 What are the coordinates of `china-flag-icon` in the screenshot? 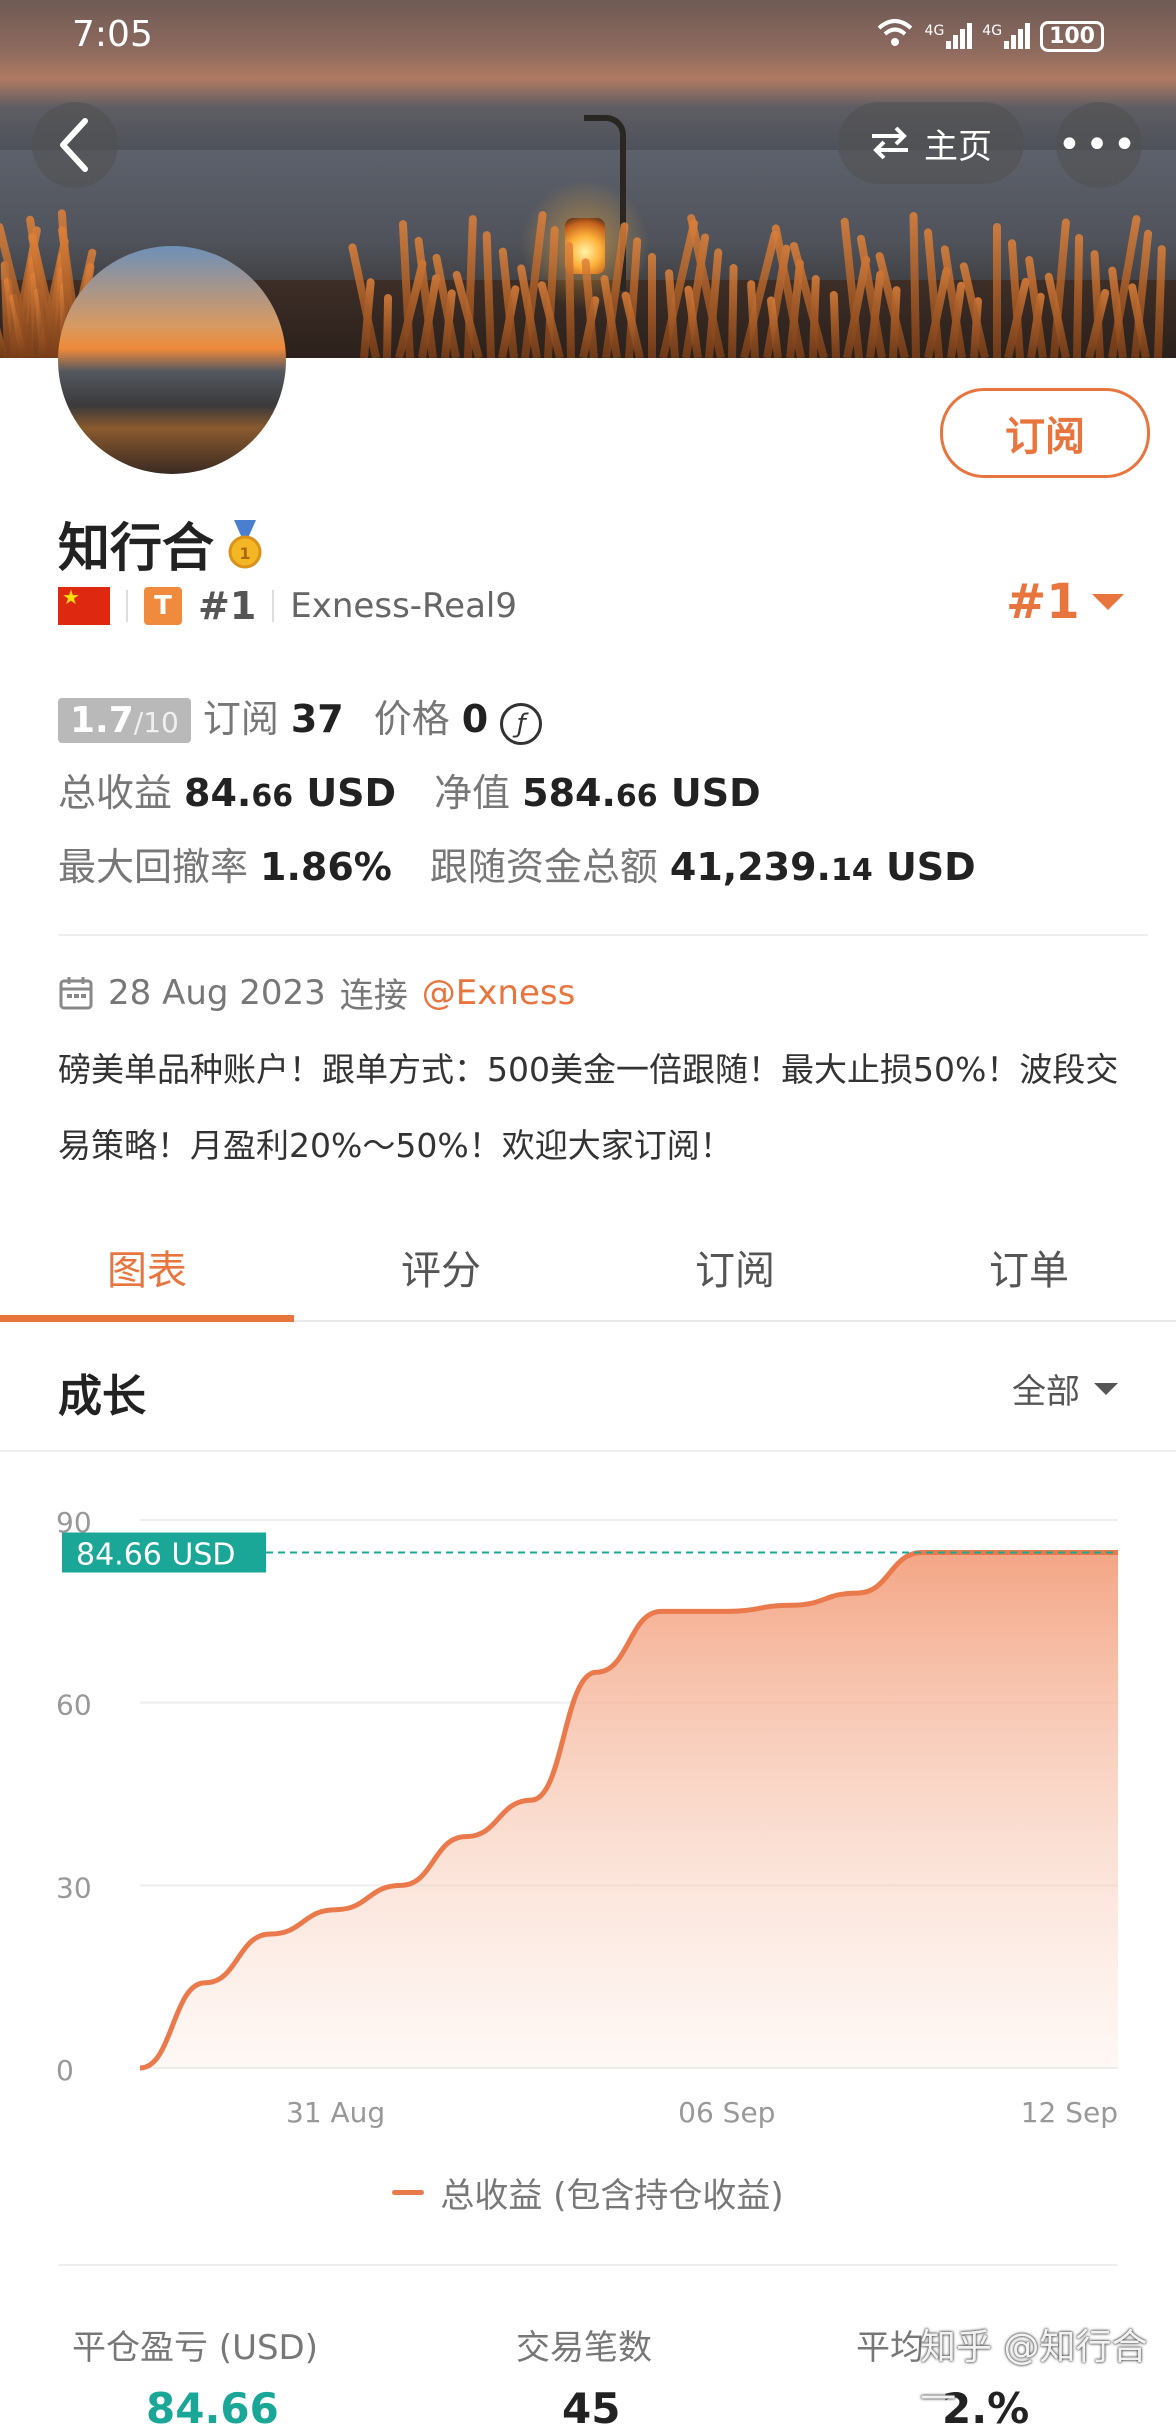 It's located at (84, 605).